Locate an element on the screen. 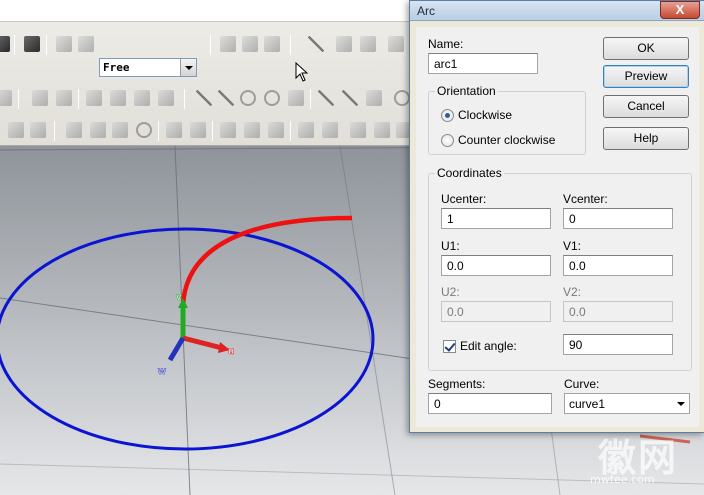 The image size is (704, 495). site-watermark: 徽网 mwtee.com is located at coordinates (634, 461).